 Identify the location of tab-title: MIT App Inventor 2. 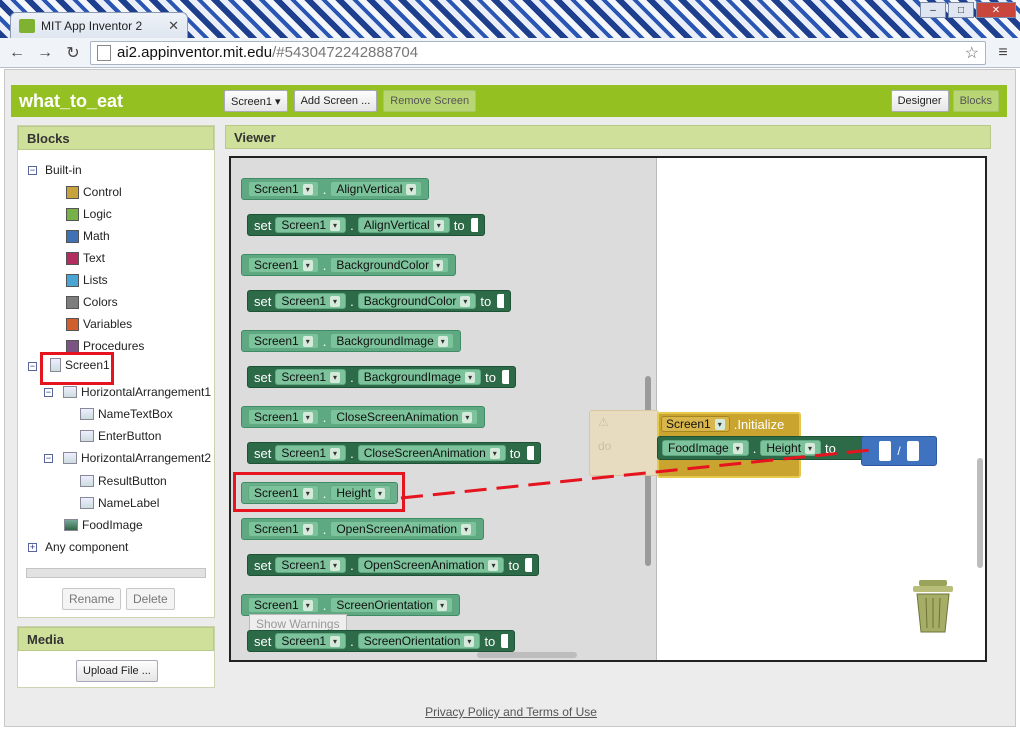
(92, 25).